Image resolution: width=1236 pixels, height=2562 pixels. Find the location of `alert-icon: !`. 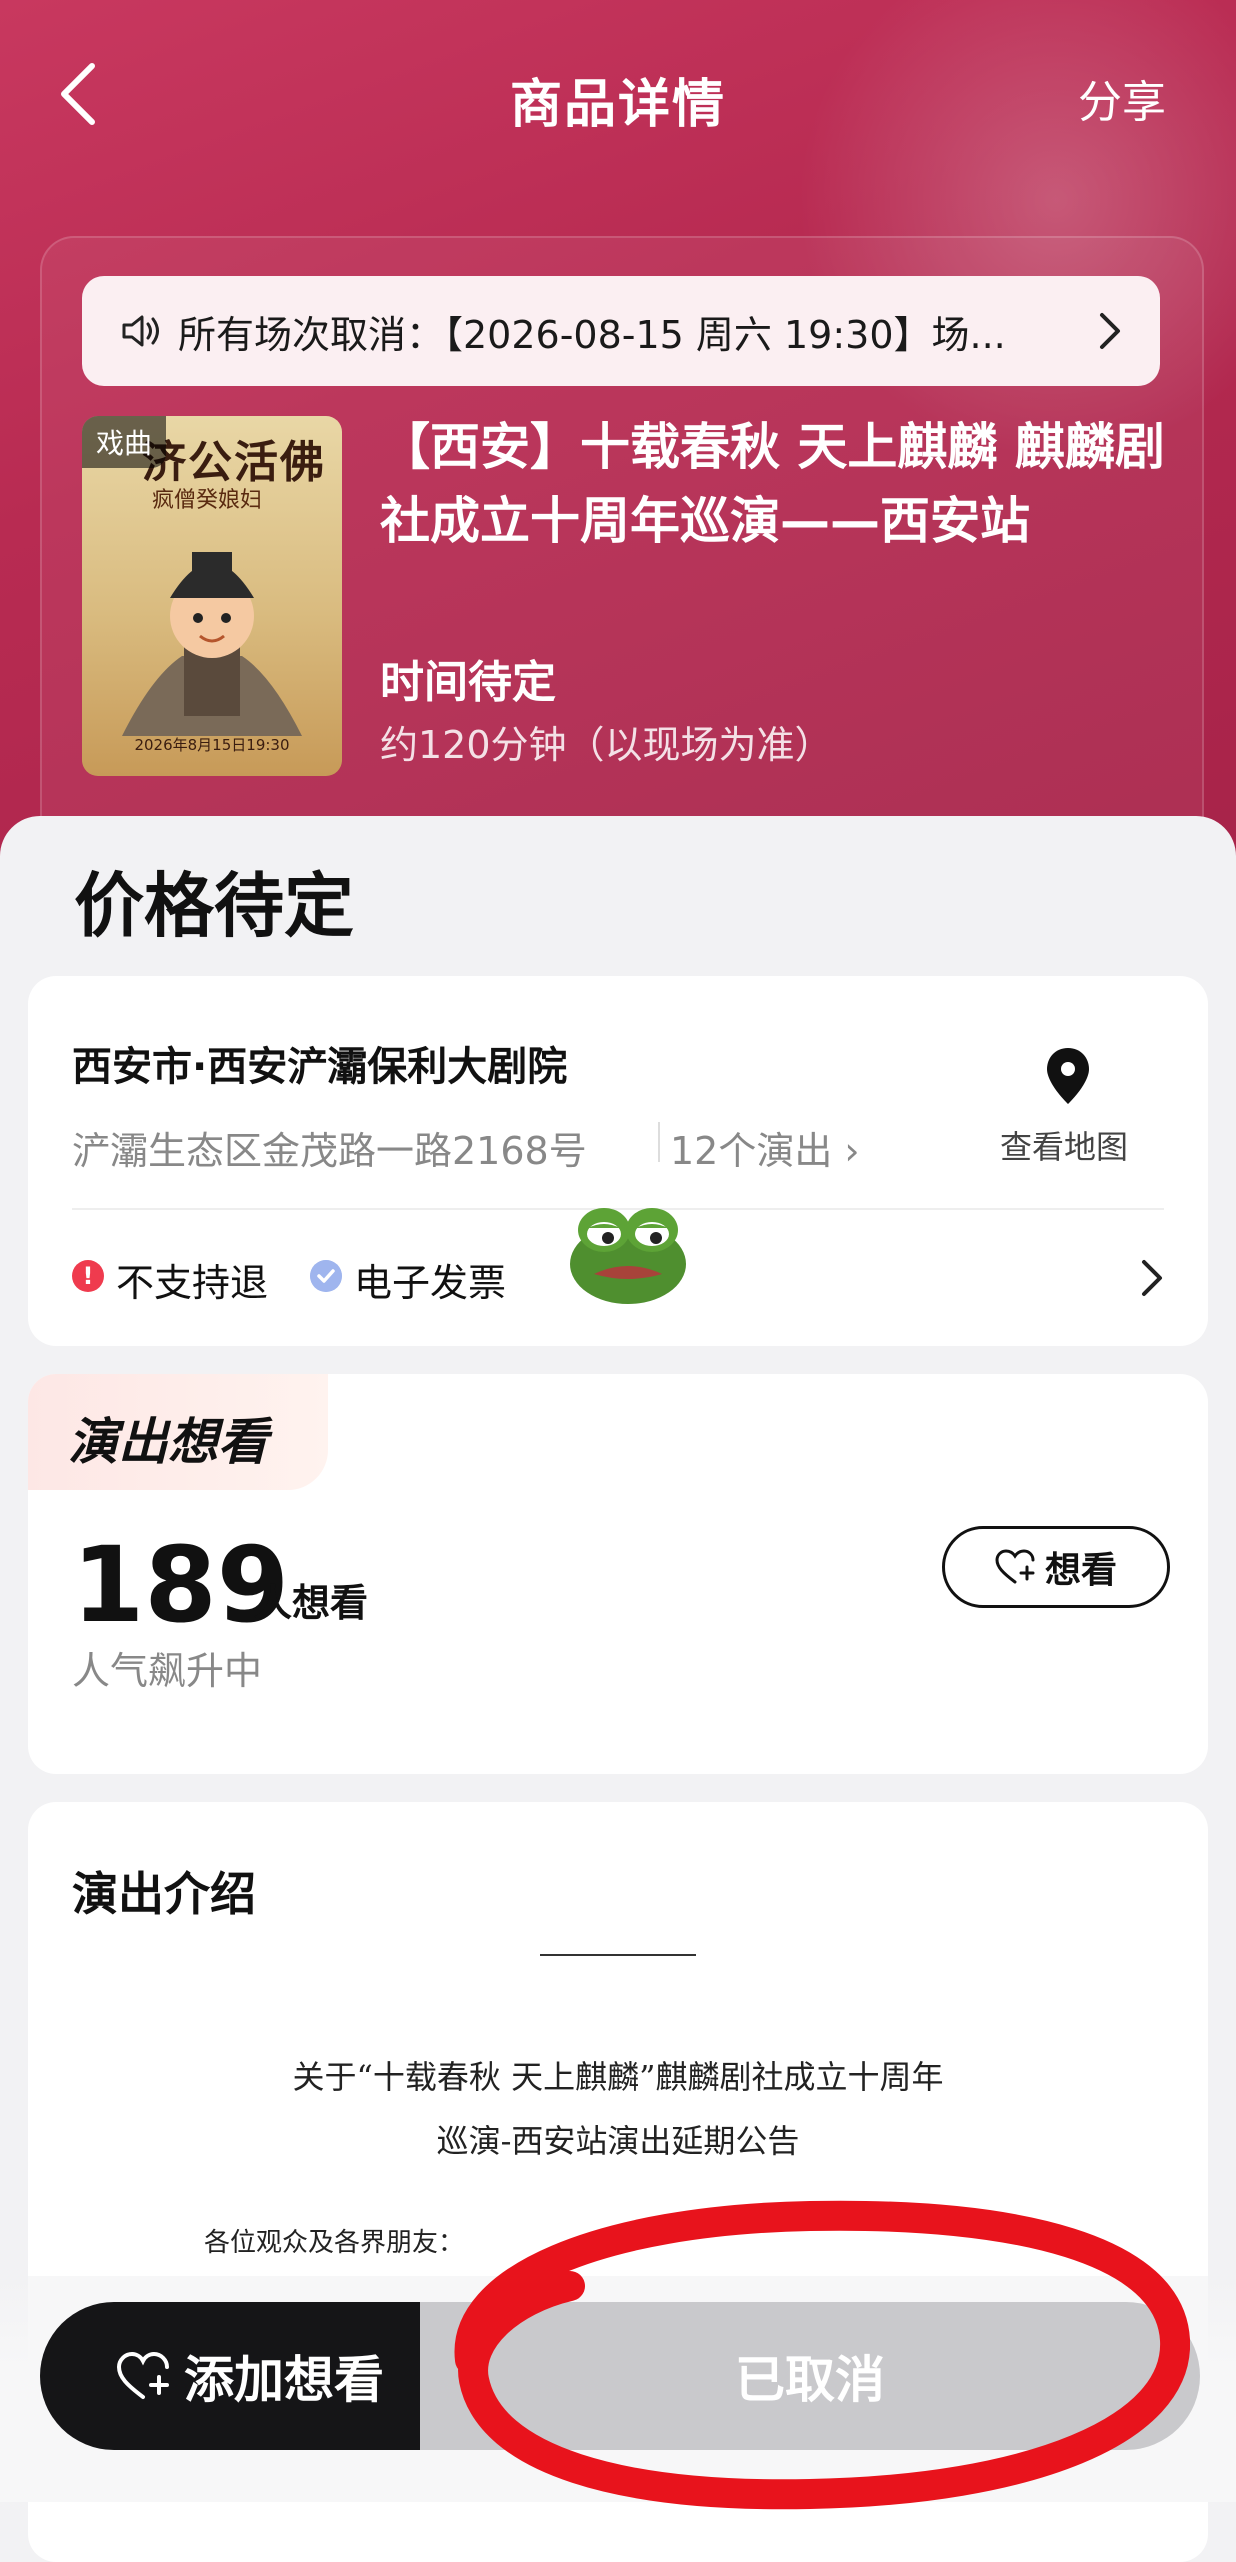

alert-icon: ! is located at coordinates (88, 1276).